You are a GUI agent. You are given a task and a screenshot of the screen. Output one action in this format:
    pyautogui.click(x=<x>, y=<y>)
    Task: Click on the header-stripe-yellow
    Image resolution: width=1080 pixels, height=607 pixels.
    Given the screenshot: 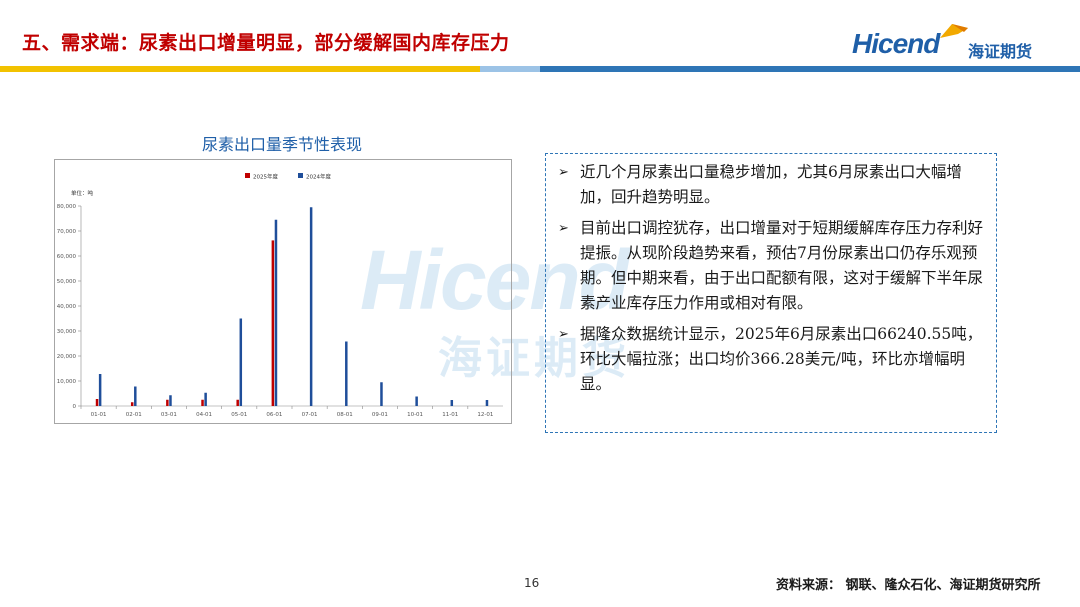 What is the action you would take?
    pyautogui.click(x=240, y=69)
    